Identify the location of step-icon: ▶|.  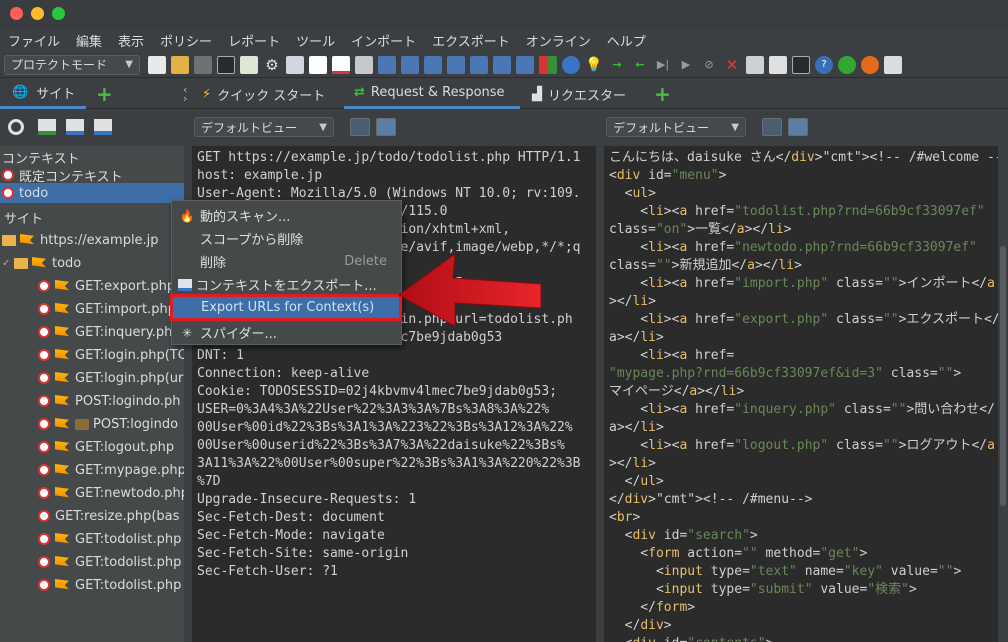
(663, 65).